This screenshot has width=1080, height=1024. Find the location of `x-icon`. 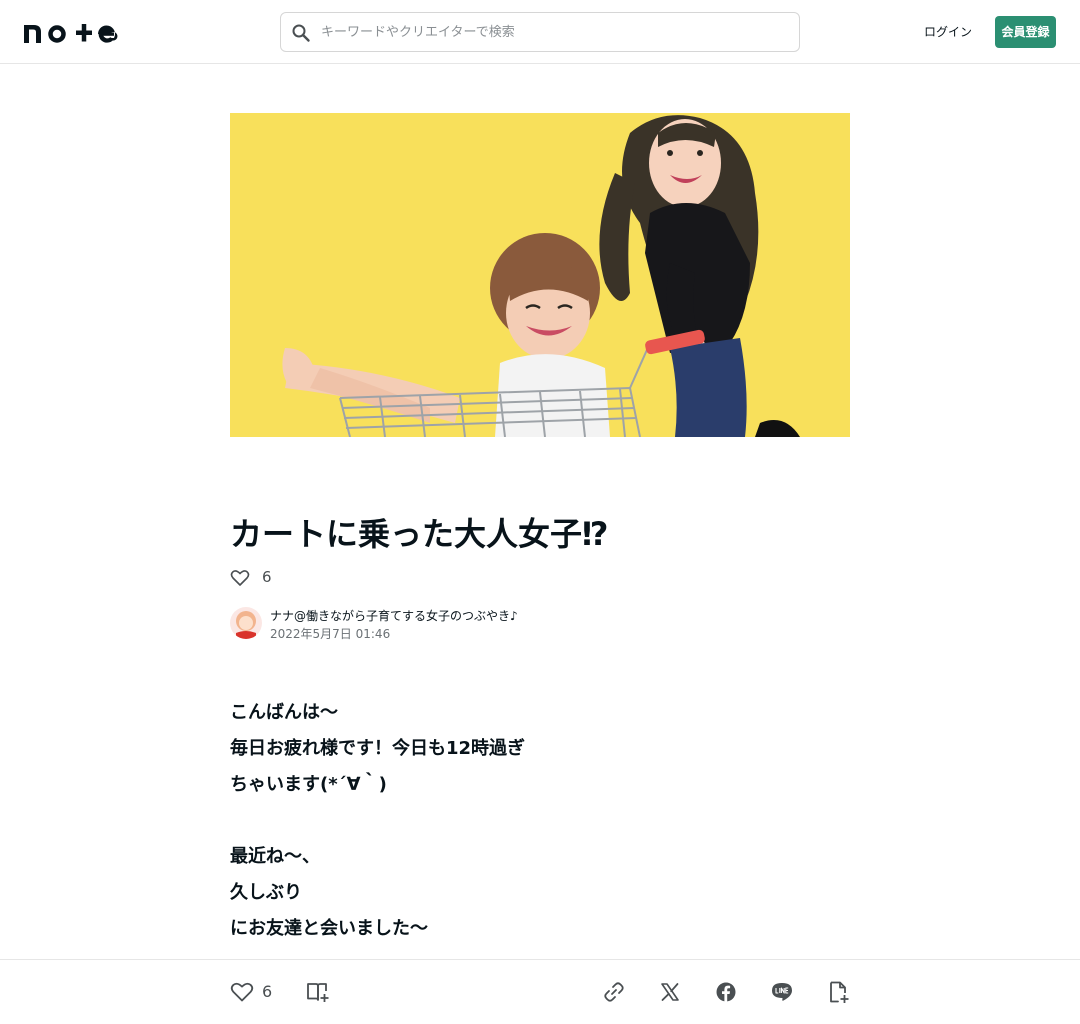

x-icon is located at coordinates (670, 992).